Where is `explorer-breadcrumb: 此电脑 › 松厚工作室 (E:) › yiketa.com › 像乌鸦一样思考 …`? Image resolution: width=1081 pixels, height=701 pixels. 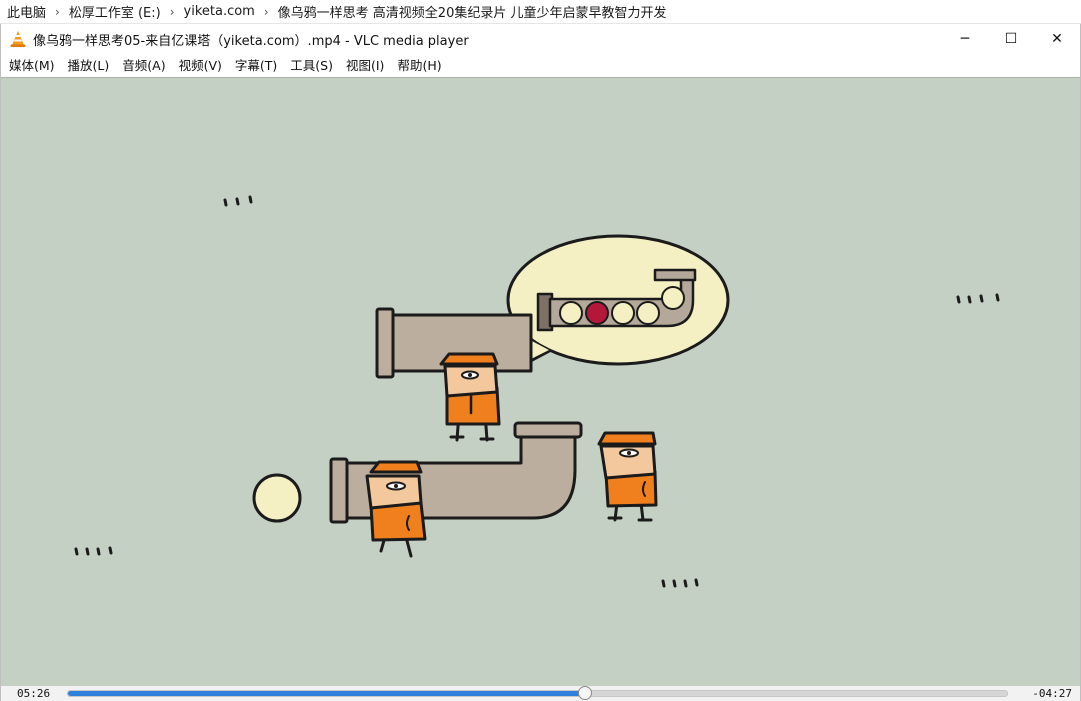
explorer-breadcrumb: 此电脑 › 松厚工作室 (E:) › yiketa.com › 像乌鸦一样思考 … is located at coordinates (540, 12).